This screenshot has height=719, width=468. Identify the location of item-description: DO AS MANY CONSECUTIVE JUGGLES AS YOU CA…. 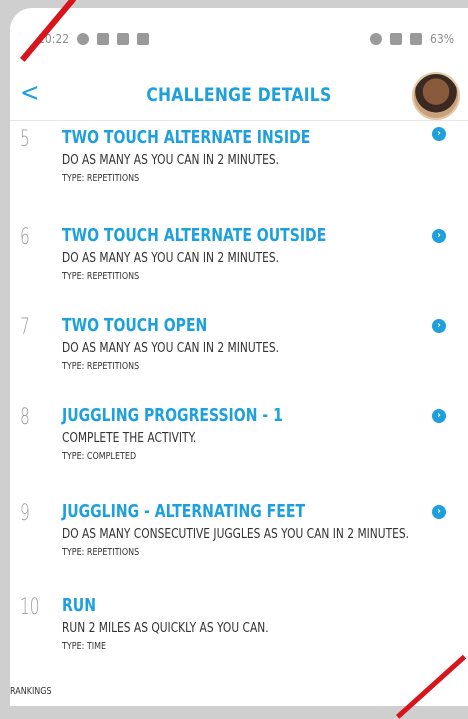
(235, 534).